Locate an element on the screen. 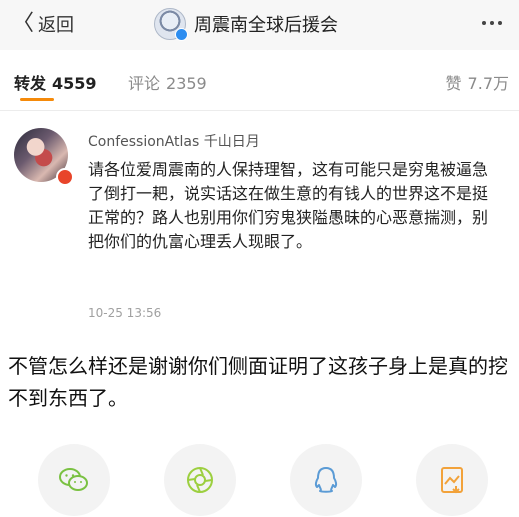 Image resolution: width=519 pixels, height=517 pixels. share-qq-button is located at coordinates (326, 480).